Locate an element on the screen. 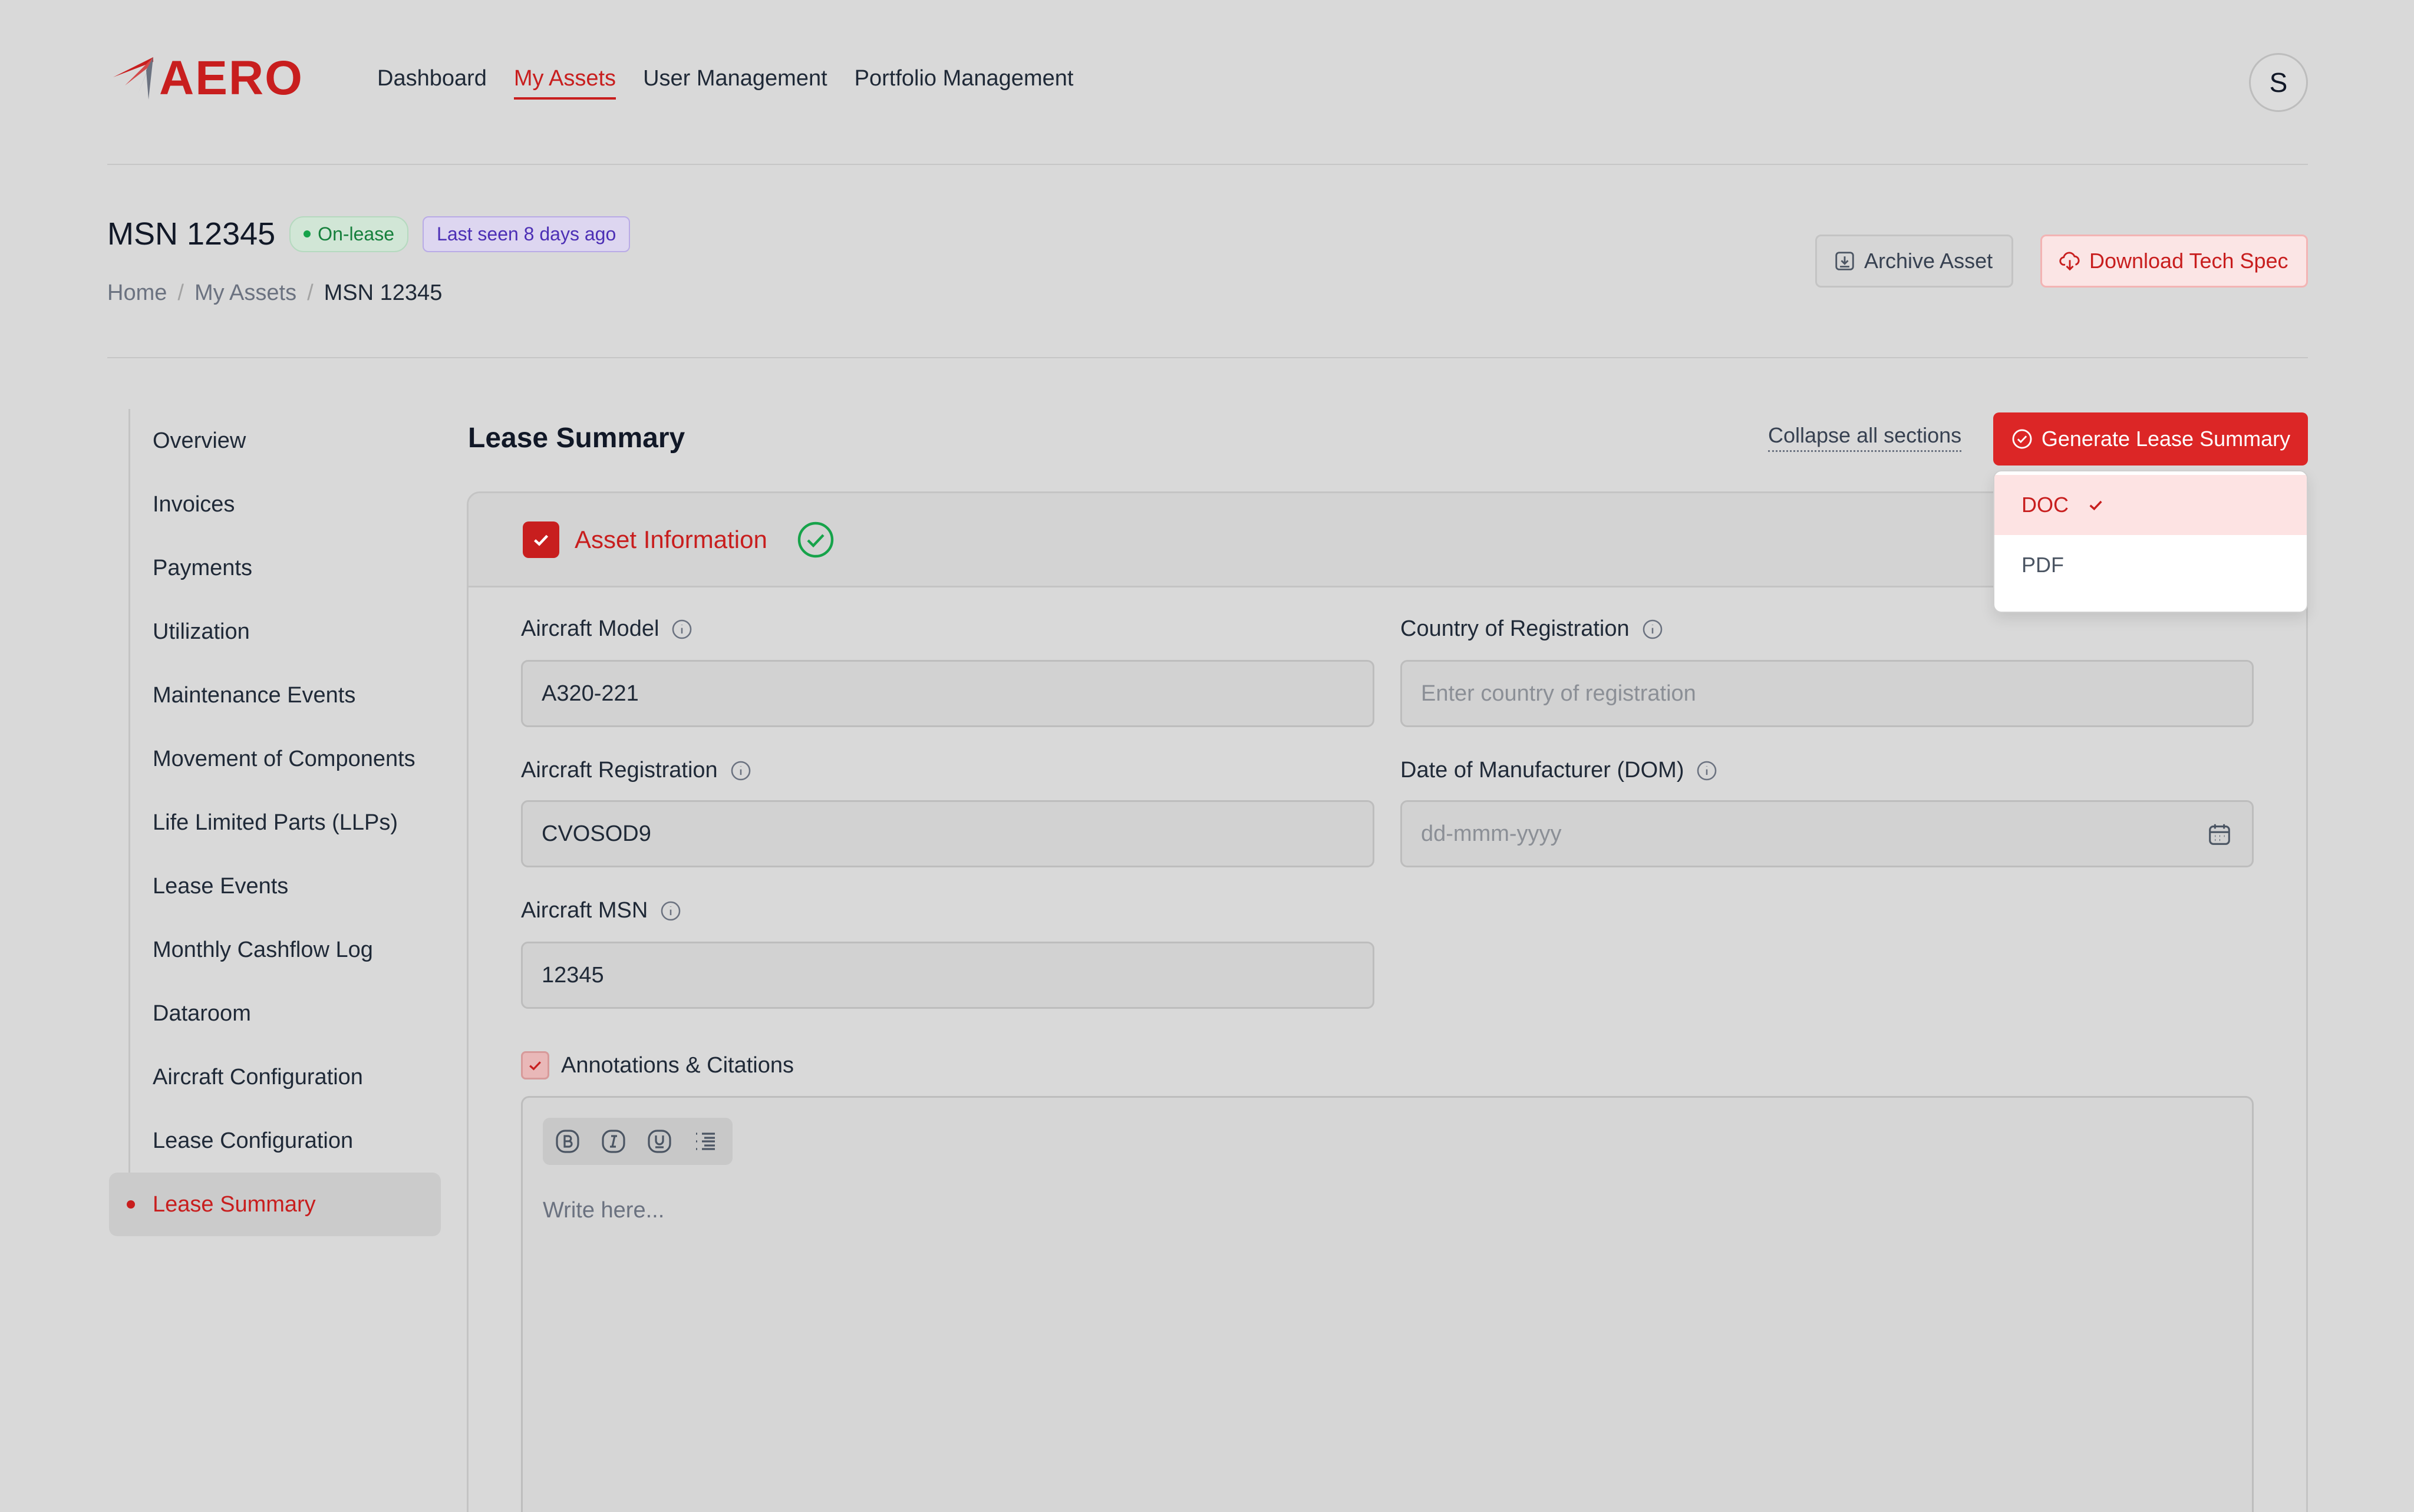  aircraft-registration-label-text: Aircraft Registration is located at coordinates (619, 770).